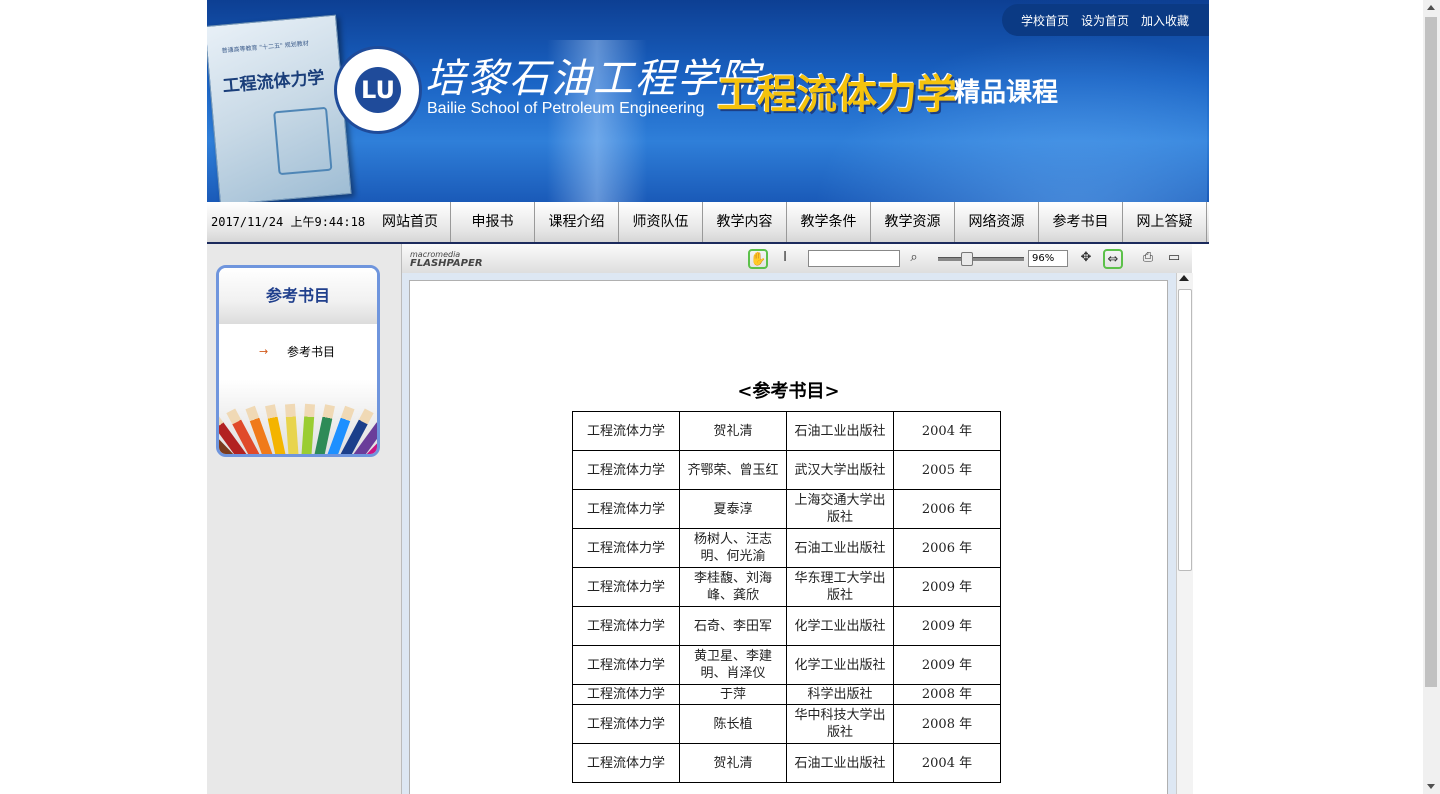 The width and height of the screenshot is (1440, 794). Describe the element at coordinates (1165, 222) in the screenshot. I see `nav-item-online-qa: 网上答疑` at that location.